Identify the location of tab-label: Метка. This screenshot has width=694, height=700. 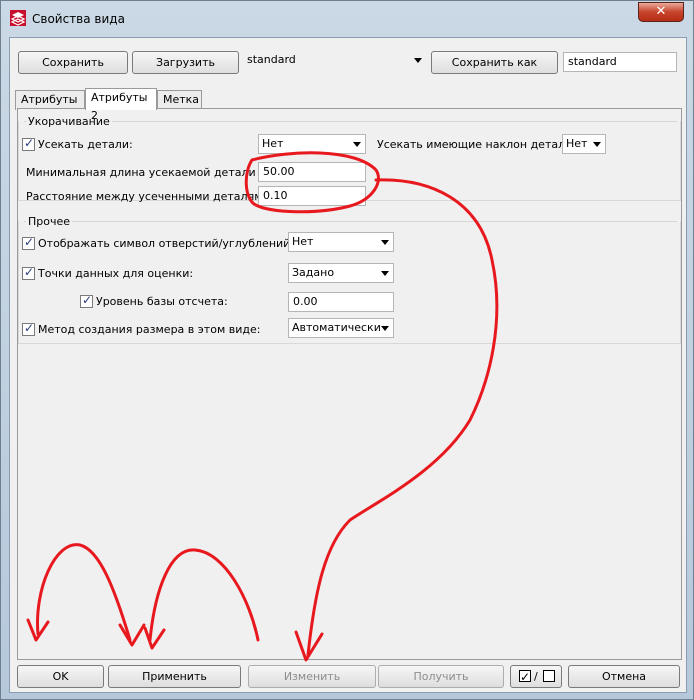
(179, 100).